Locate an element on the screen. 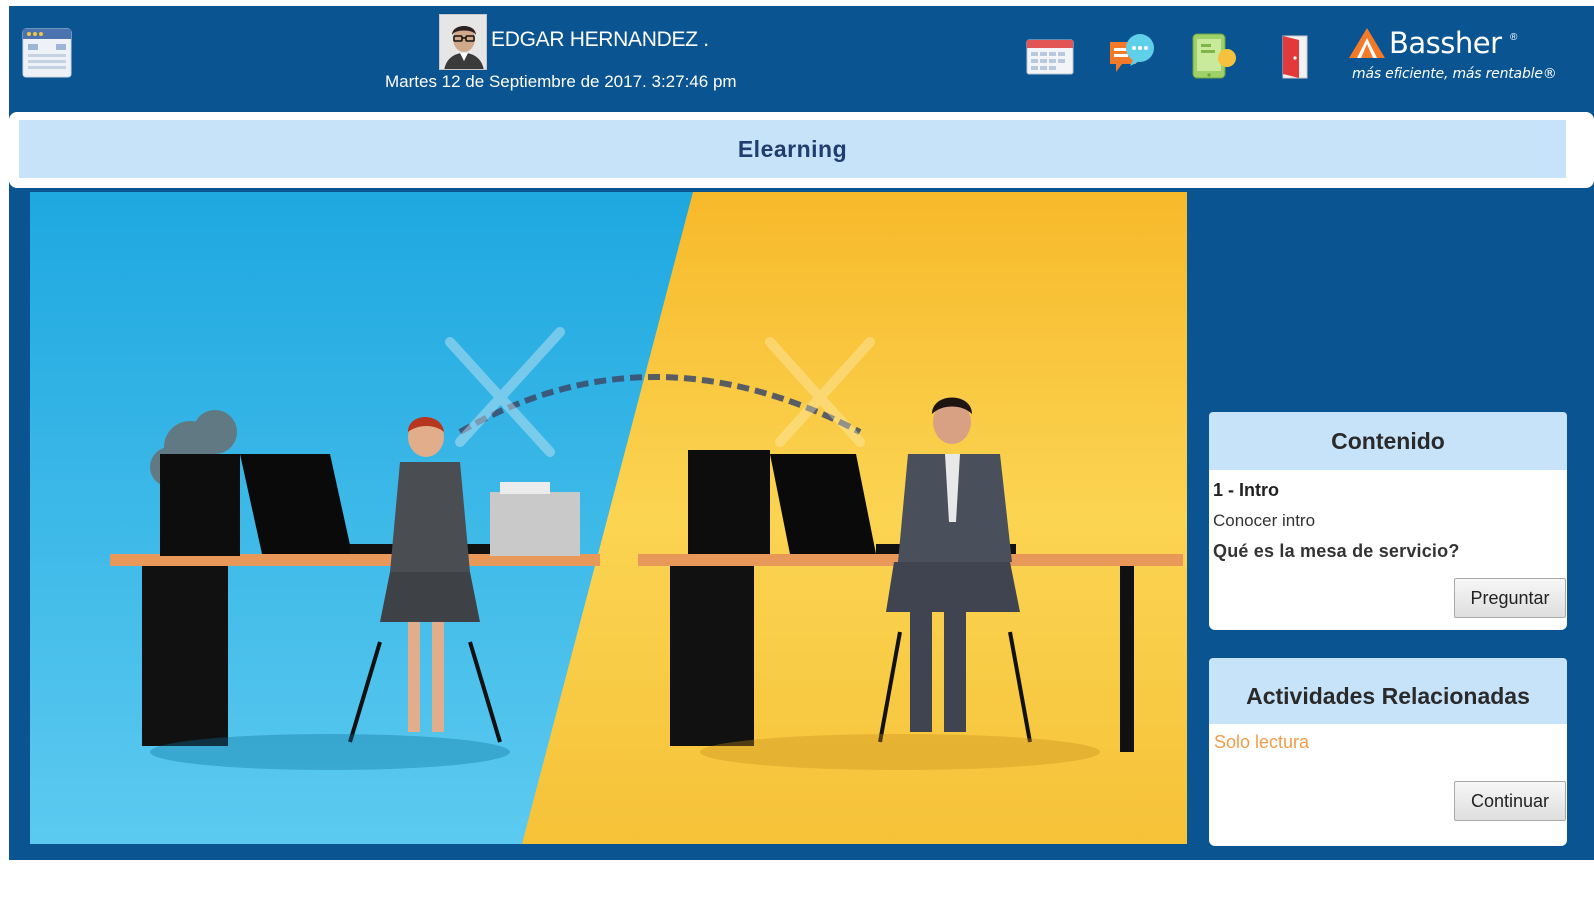  calendar-icon is located at coordinates (1050, 56).